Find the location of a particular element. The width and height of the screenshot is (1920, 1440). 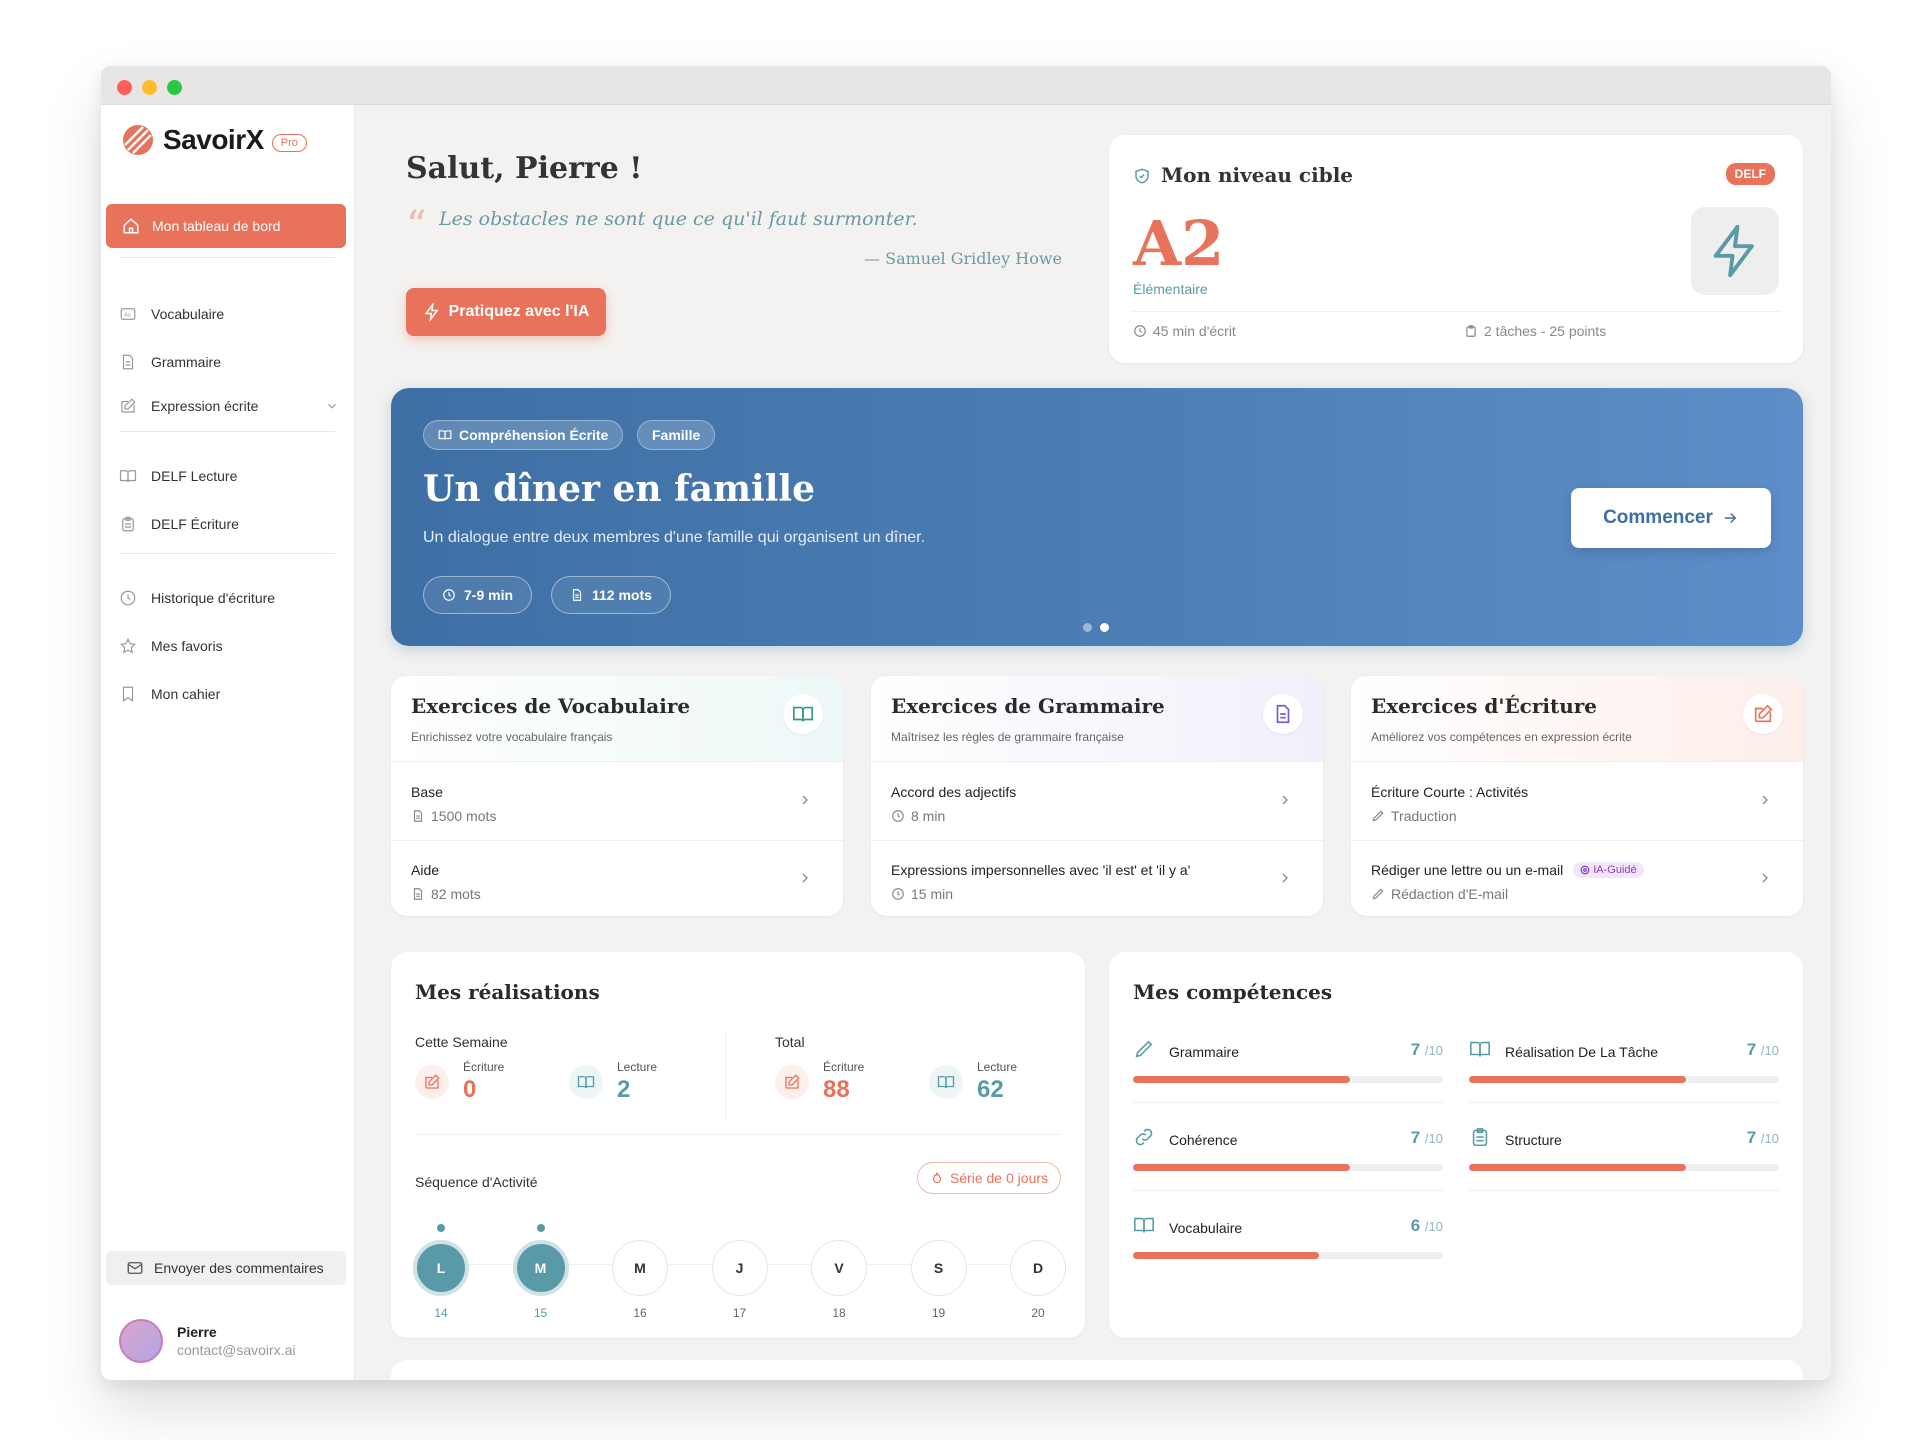

home-icon is located at coordinates (131, 226).